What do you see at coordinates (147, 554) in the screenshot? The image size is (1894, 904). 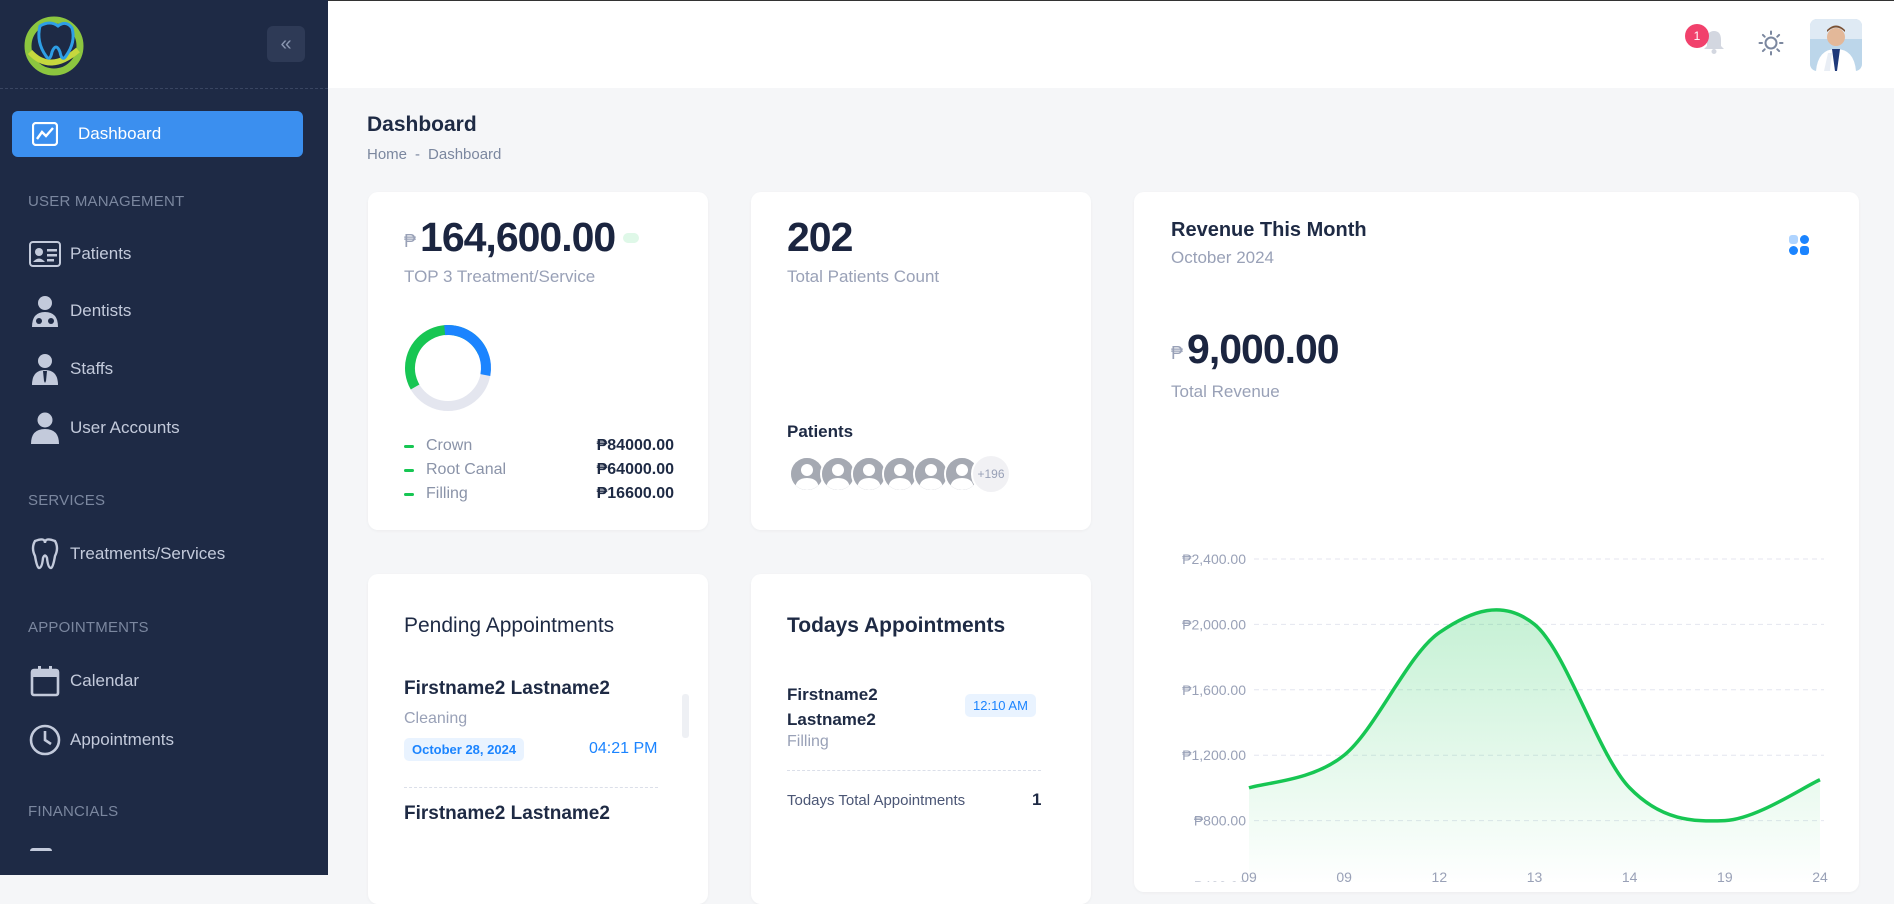 I see `sidebar-item-label: Treatments/Services` at bounding box center [147, 554].